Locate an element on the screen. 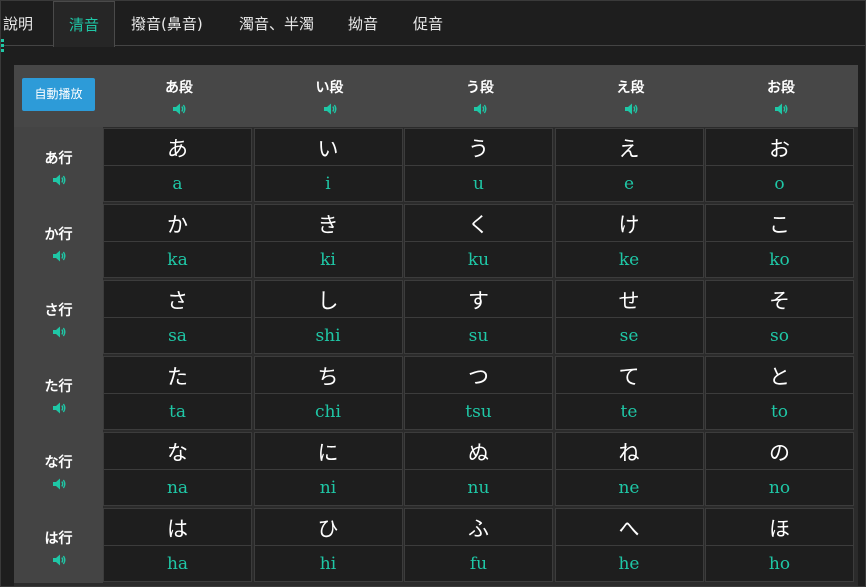 The height and width of the screenshot is (587, 866). kana-cell: く ku is located at coordinates (478, 241).